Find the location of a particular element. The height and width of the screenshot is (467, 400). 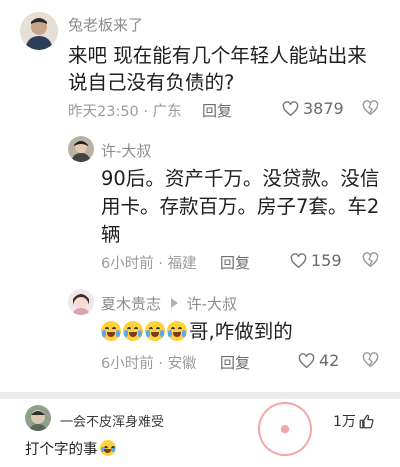

comment-text: 来吧 现在能有几个年轻人能站出来说自己没有负债的? is located at coordinates (217, 69).